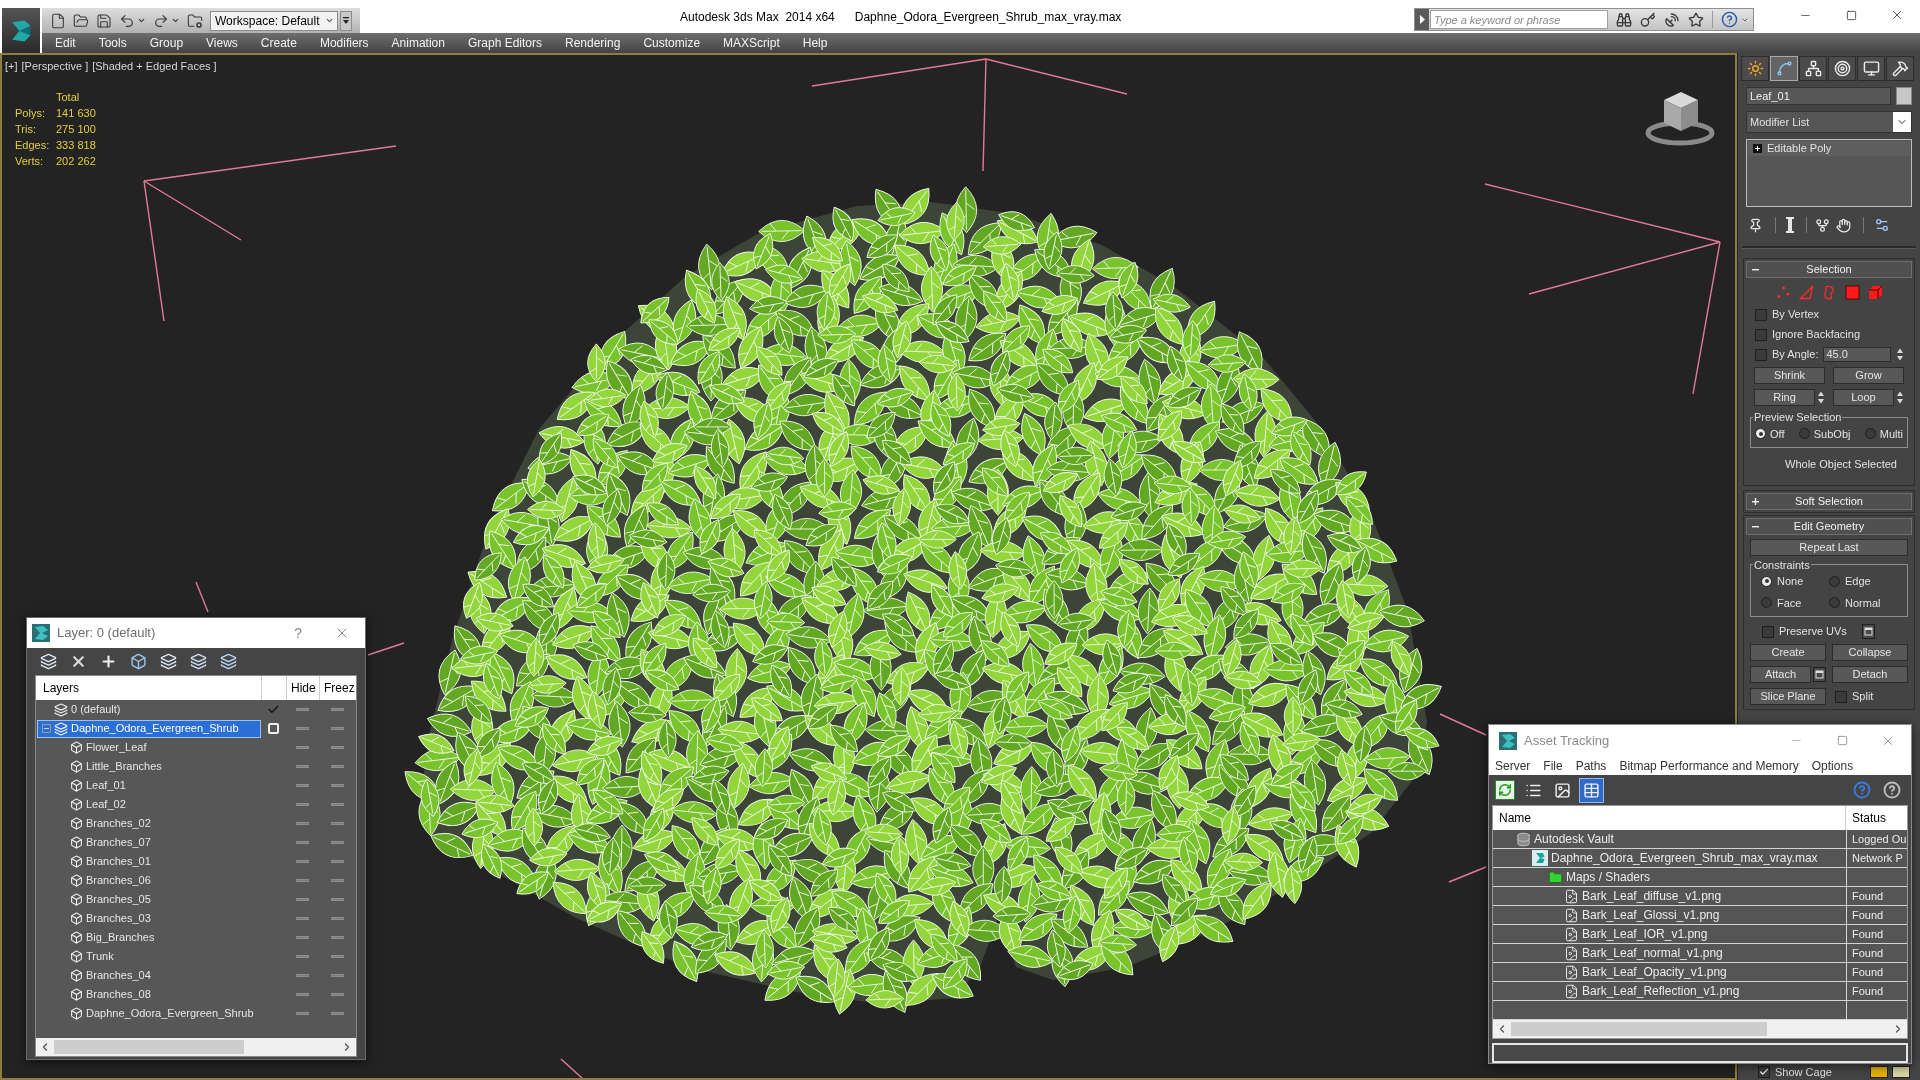  I want to click on panel-button: Ring, so click(1784, 397).